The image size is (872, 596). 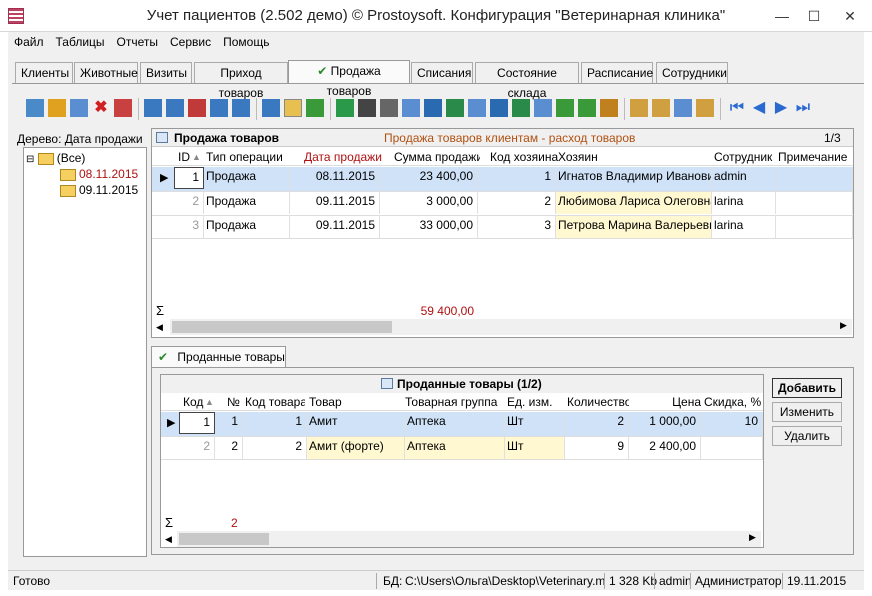 I want to click on scroll-right-icon: ▶, so click(x=752, y=537).